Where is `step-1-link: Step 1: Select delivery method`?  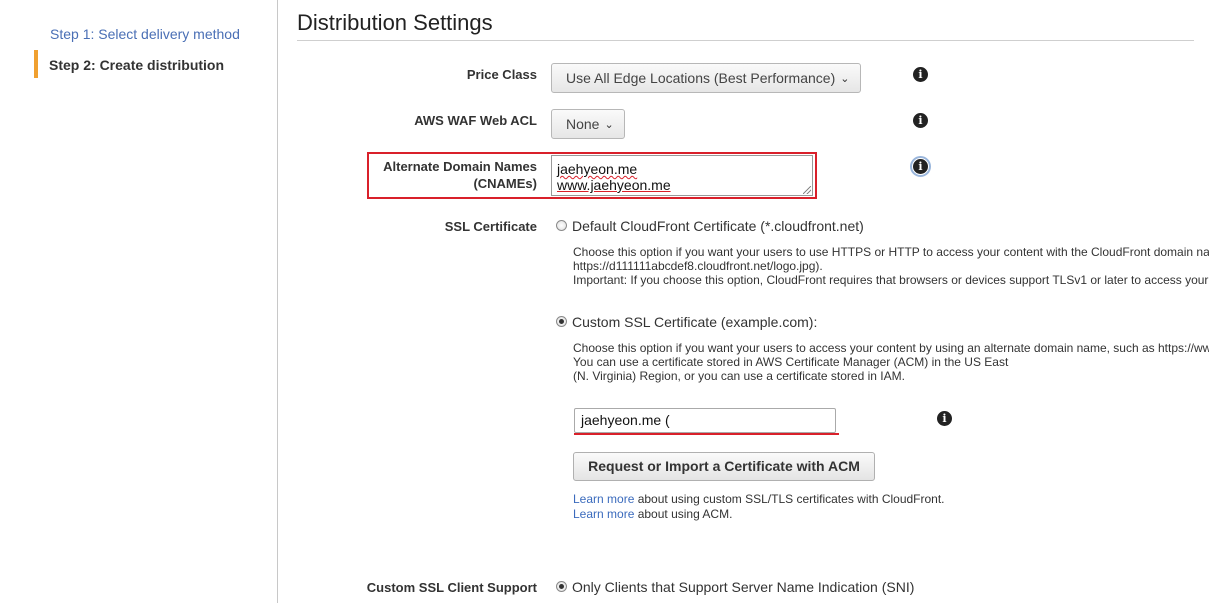 step-1-link: Step 1: Select delivery method is located at coordinates (145, 34).